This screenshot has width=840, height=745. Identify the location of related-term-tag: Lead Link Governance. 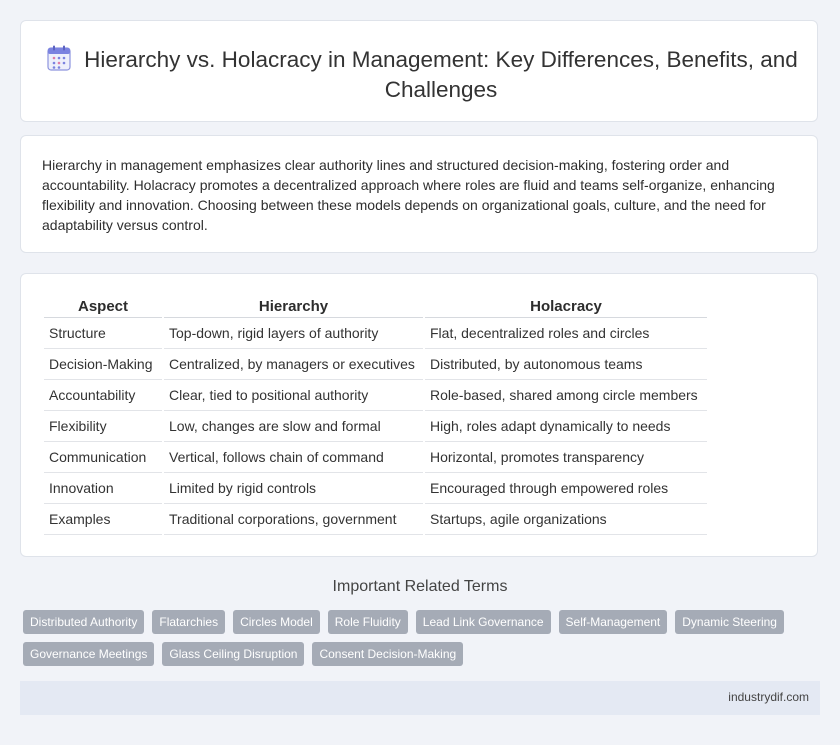
(483, 622).